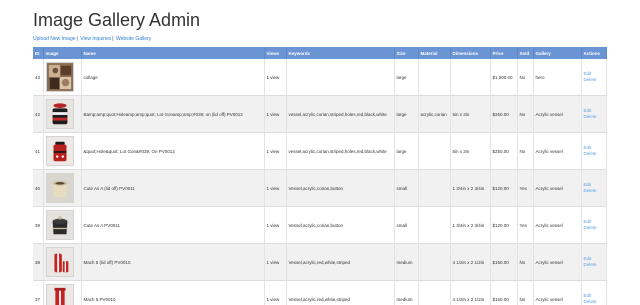 This screenshot has height=305, width=640. What do you see at coordinates (173, 225) in the screenshot?
I see `cell-name: Cute As A PV0011` at bounding box center [173, 225].